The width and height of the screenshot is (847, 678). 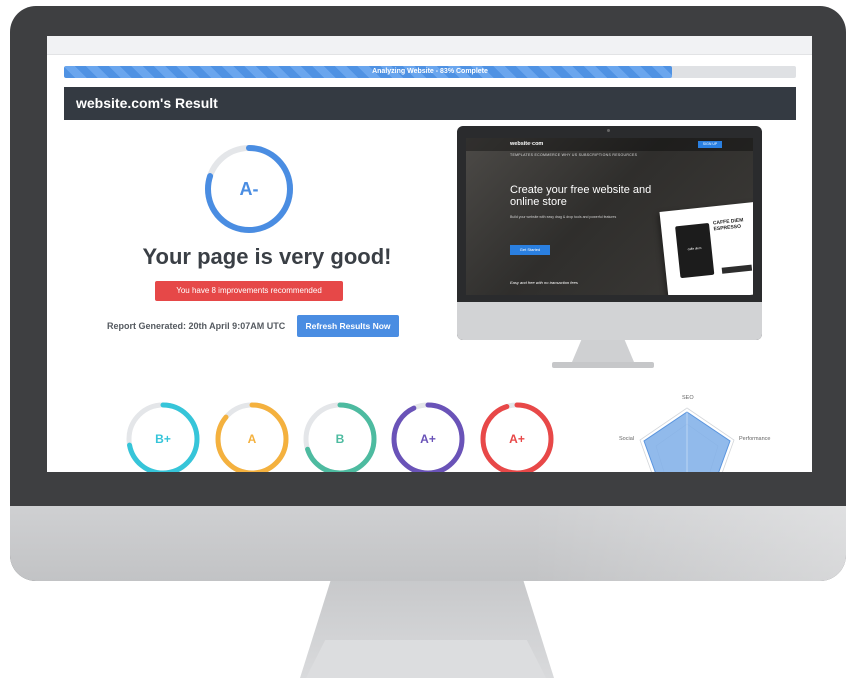 What do you see at coordinates (737, 269) in the screenshot?
I see `preview-card-button` at bounding box center [737, 269].